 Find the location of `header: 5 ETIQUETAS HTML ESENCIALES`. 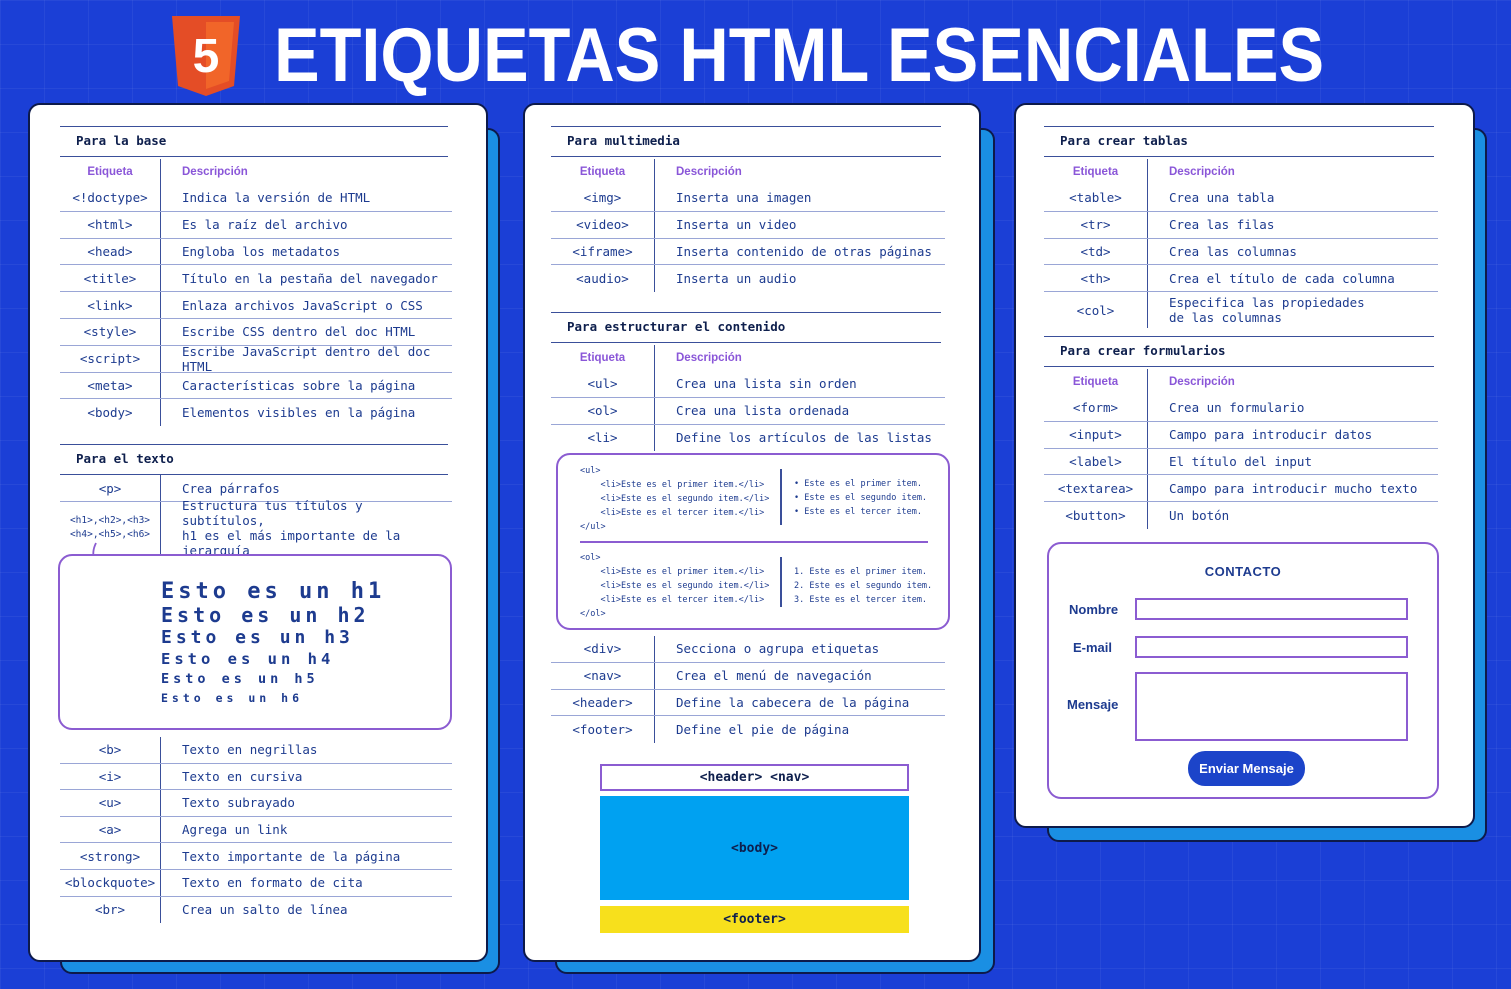

header: 5 ETIQUETAS HTML ESENCIALES is located at coordinates (806, 56).